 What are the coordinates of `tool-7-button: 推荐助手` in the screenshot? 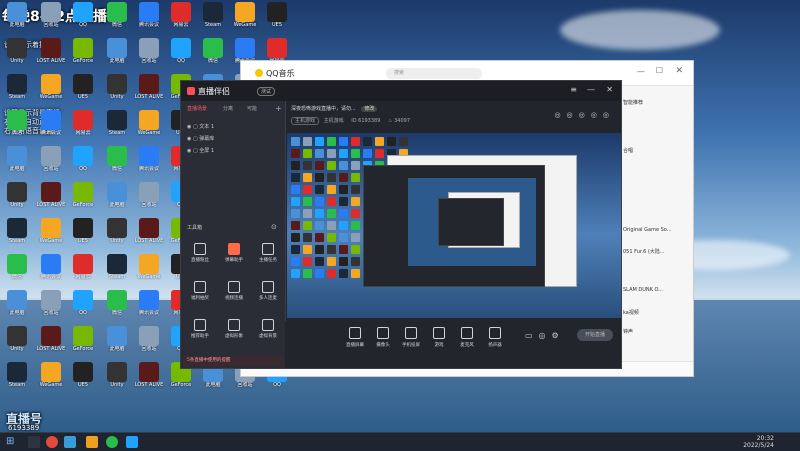 It's located at (200, 332).